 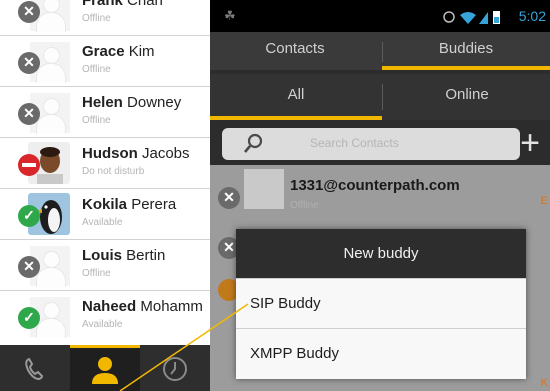 What do you see at coordinates (467, 97) in the screenshot?
I see `tab-online: Online` at bounding box center [467, 97].